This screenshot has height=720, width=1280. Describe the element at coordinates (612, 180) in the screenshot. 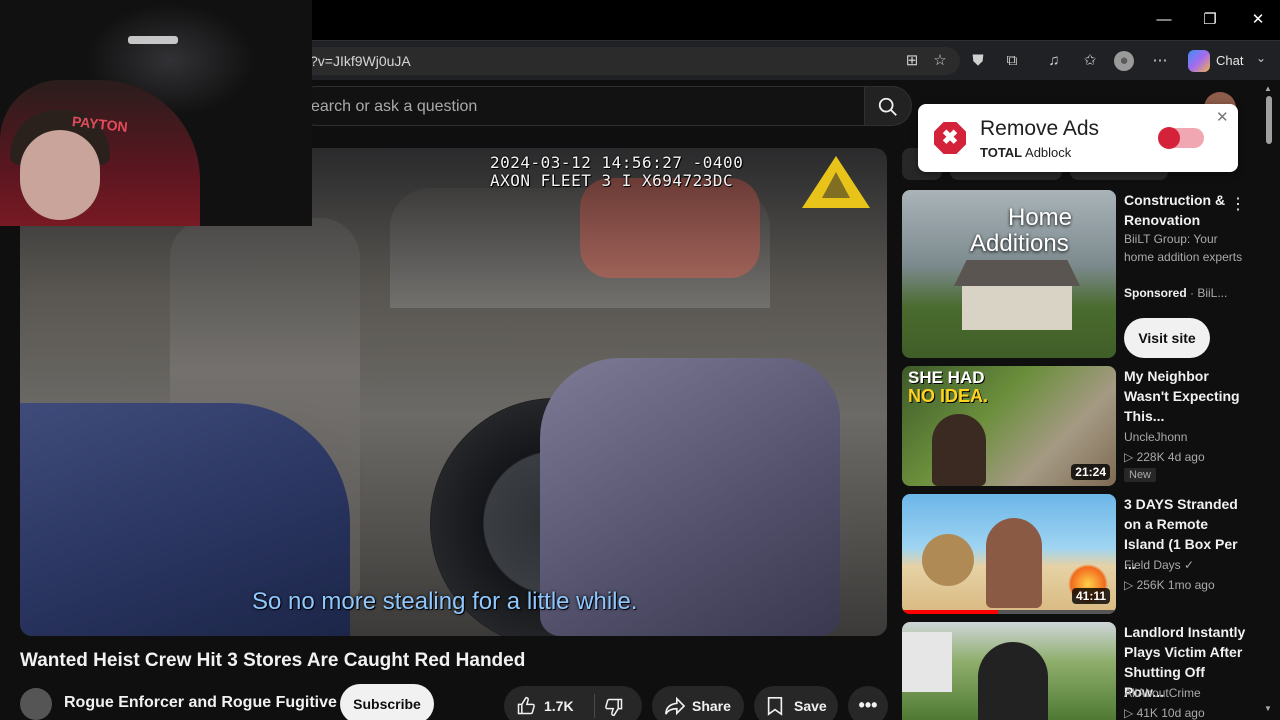

I see `device-id-line: AXON FLEET 3 I X694723DC` at that location.